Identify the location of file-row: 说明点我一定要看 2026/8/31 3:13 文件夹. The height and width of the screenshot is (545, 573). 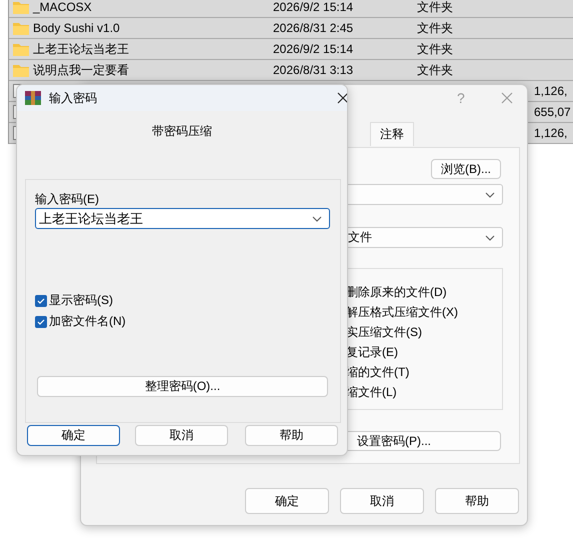
(291, 70).